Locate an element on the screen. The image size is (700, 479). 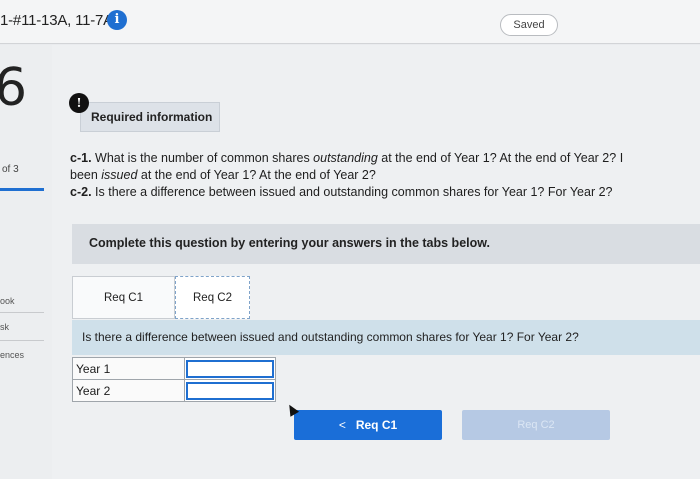
previous-button-label: Req C1 is located at coordinates (376, 425).